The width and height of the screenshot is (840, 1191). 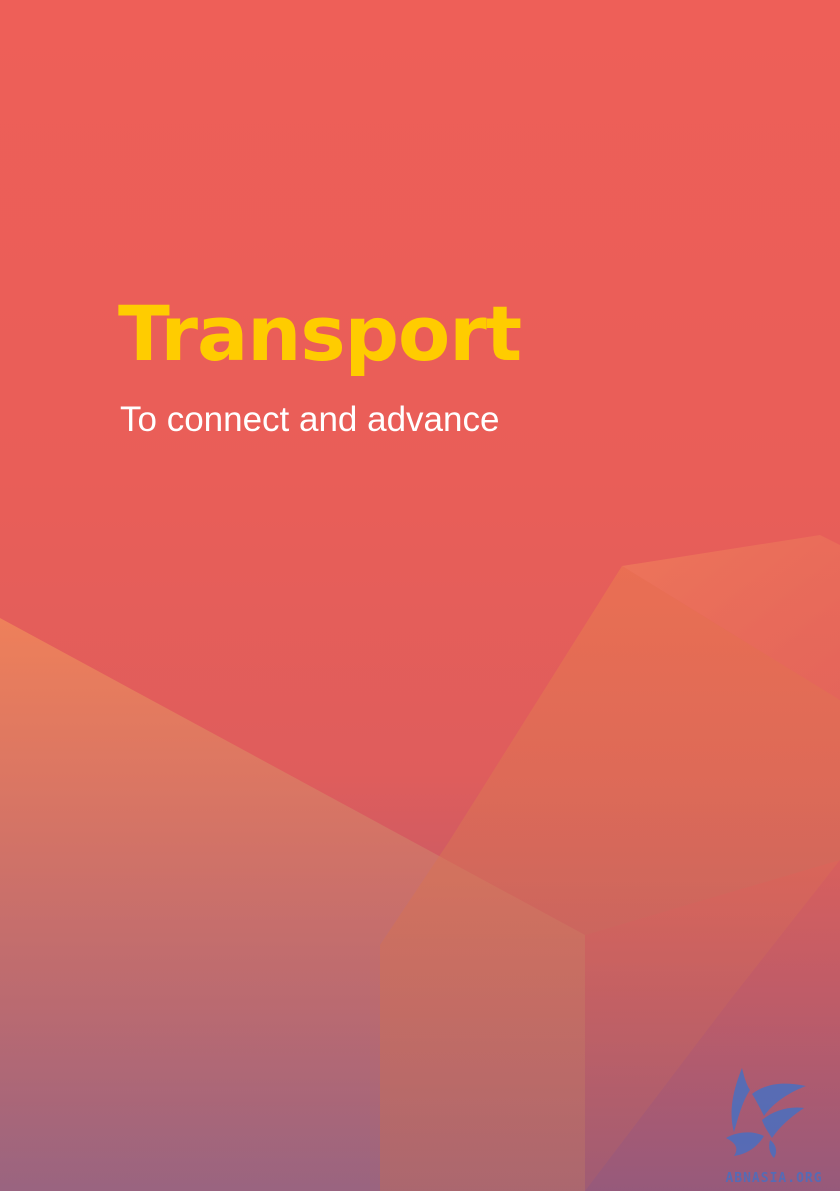 I want to click on page-title: Transport, so click(x=320, y=333).